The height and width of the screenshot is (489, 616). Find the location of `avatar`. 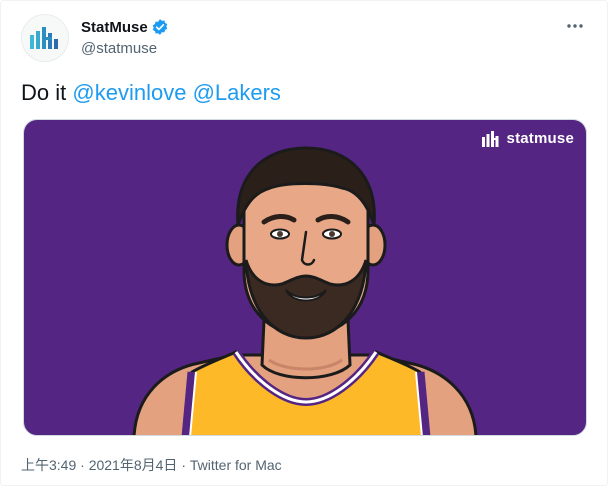

avatar is located at coordinates (45, 38).